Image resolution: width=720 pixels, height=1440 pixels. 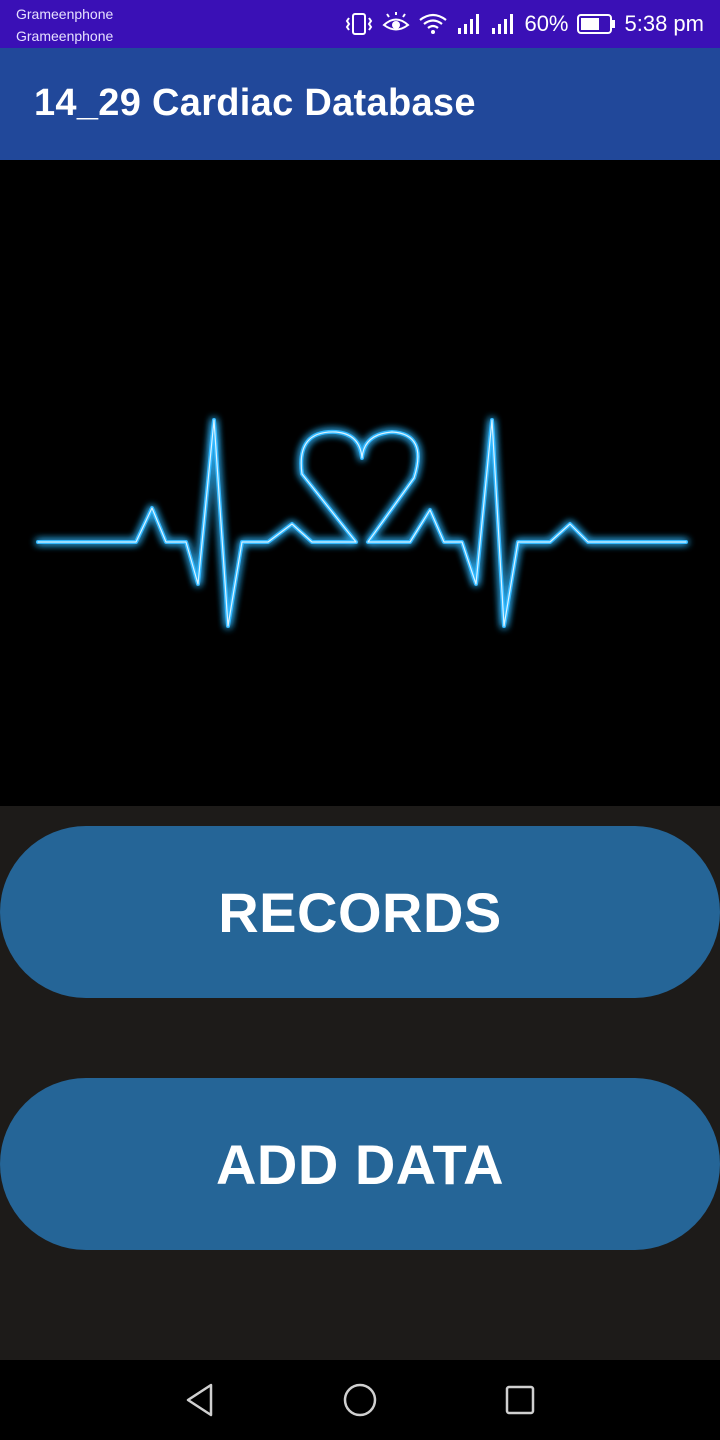 What do you see at coordinates (65, 36) in the screenshot?
I see `carrier-name-2: Grameenphone` at bounding box center [65, 36].